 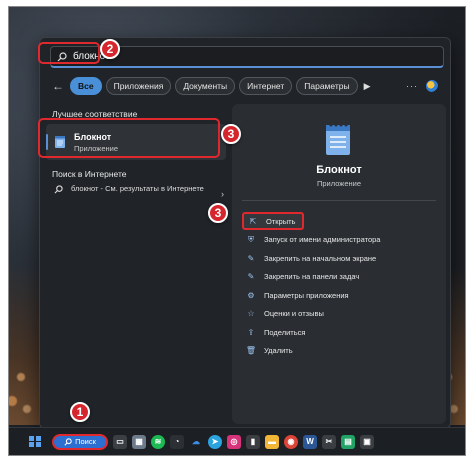 I want to click on telegram-icon: ➤, so click(x=215, y=441).